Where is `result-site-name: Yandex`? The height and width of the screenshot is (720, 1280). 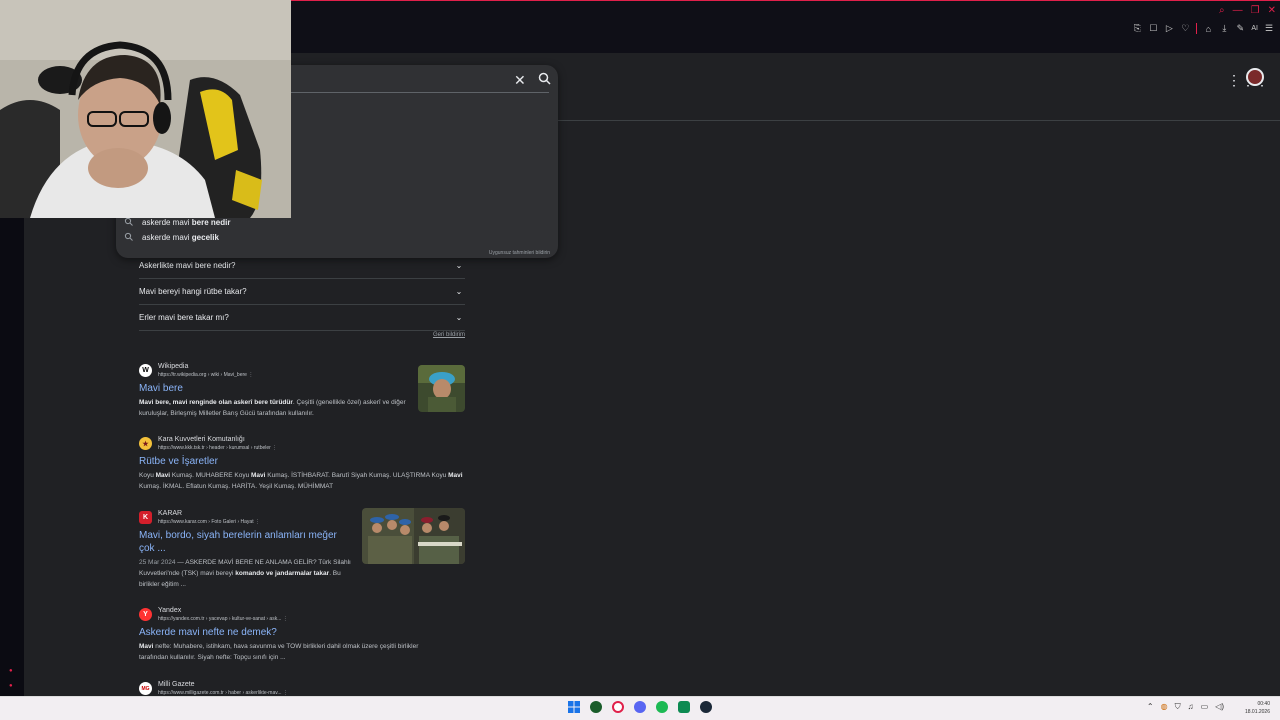 result-site-name: Yandex is located at coordinates (170, 610).